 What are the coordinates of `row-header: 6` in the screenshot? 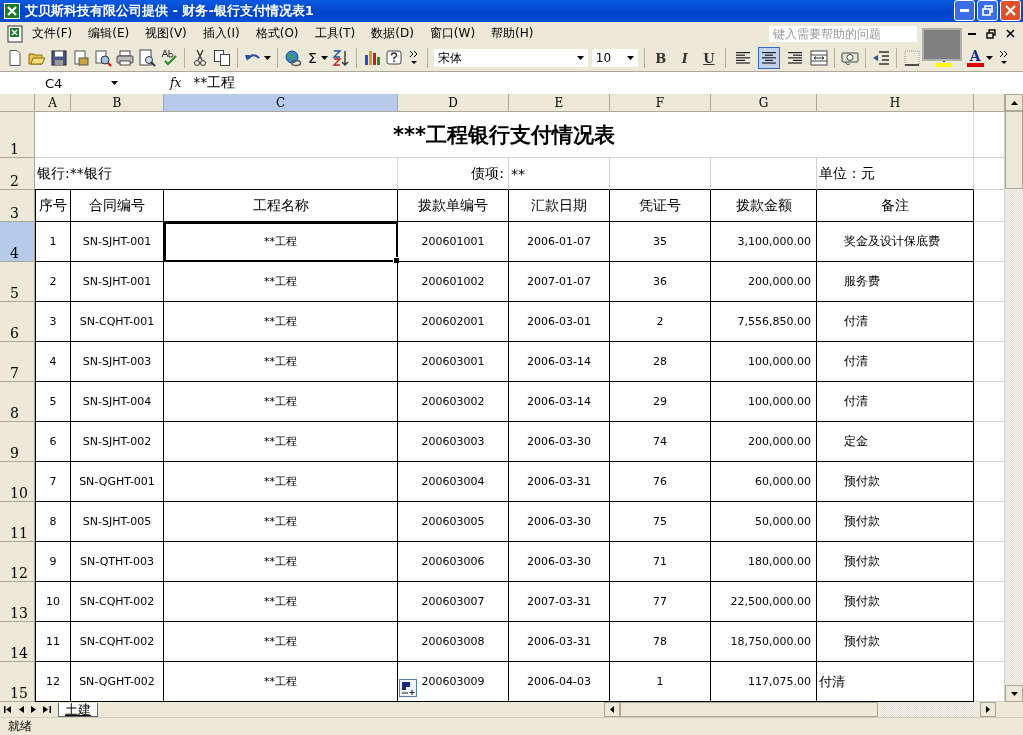 It's located at (17, 322).